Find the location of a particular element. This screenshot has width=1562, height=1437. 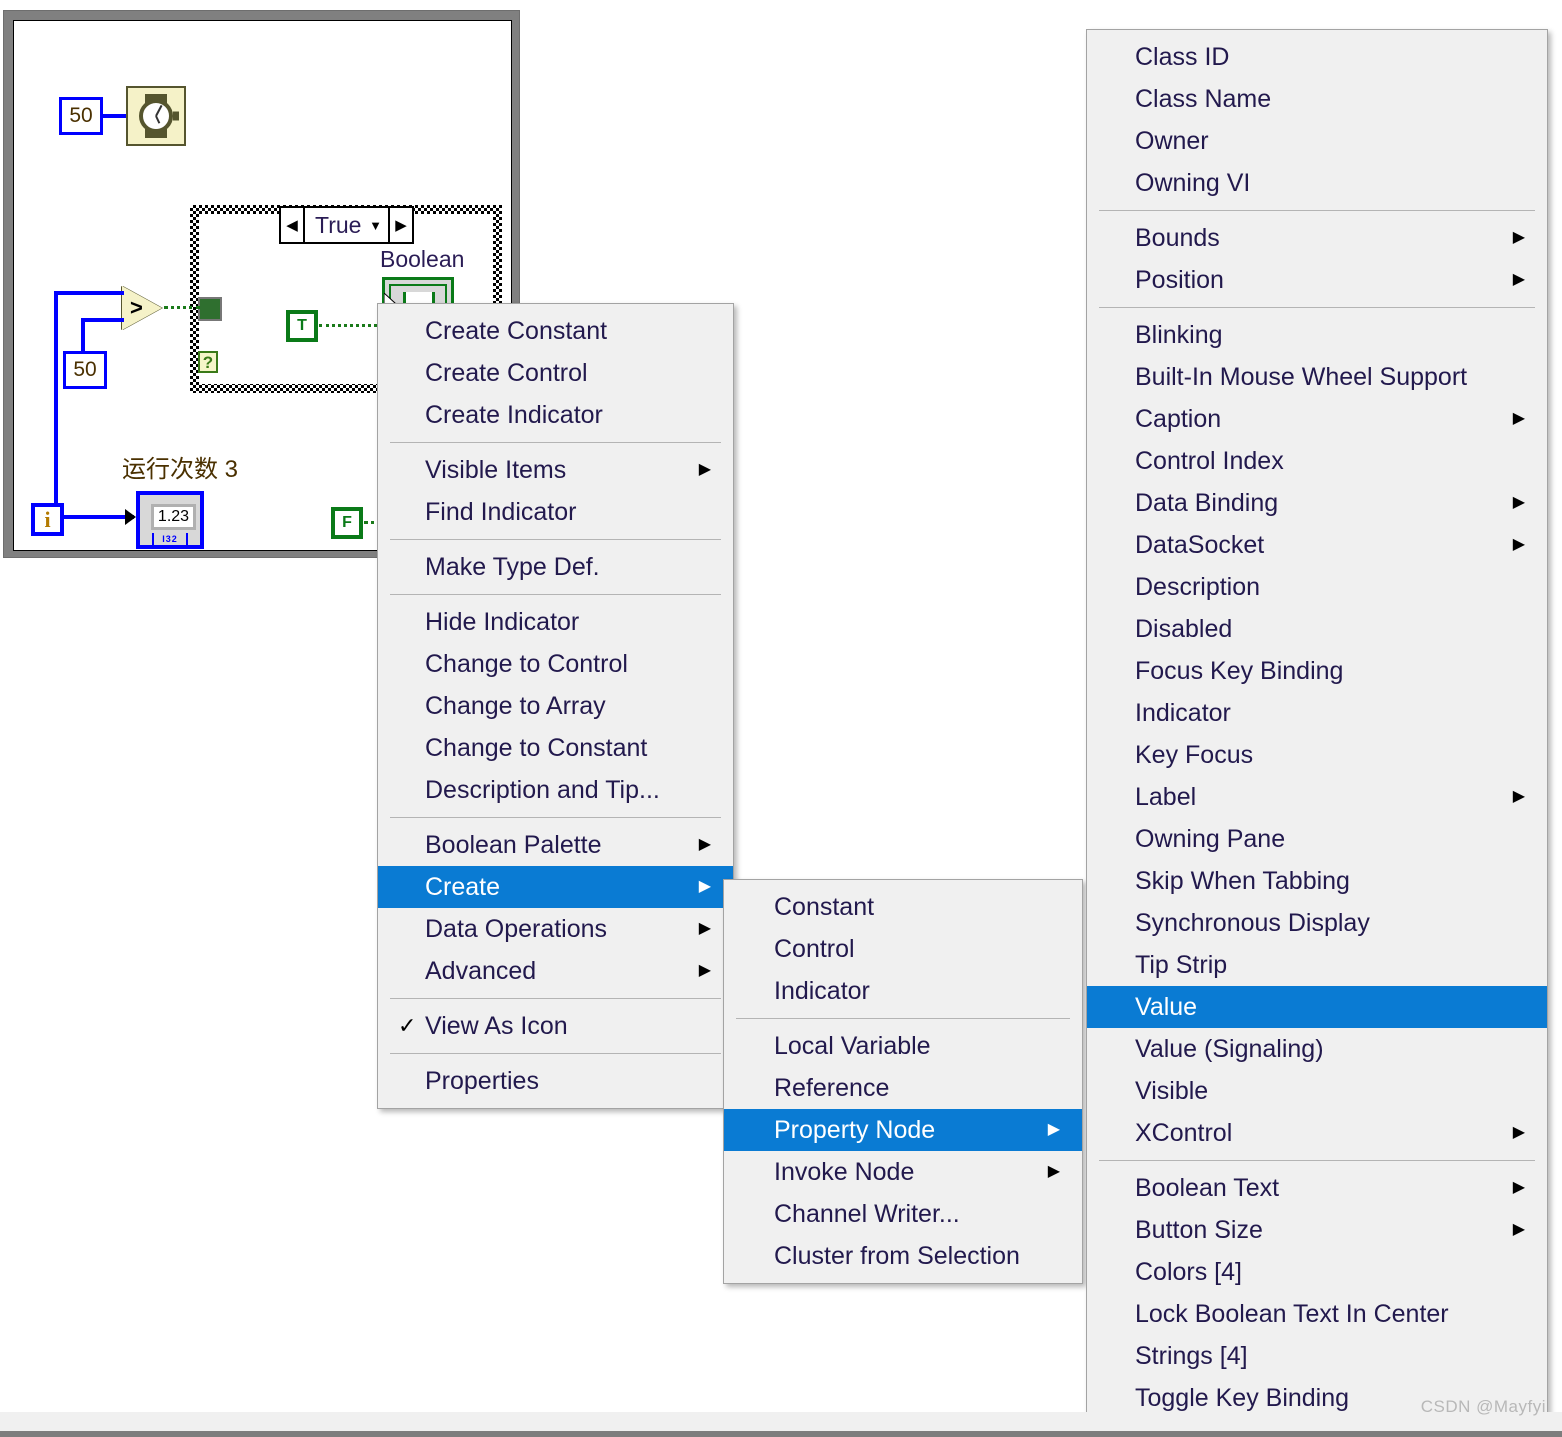

wristwatch-icon is located at coordinates (156, 116).